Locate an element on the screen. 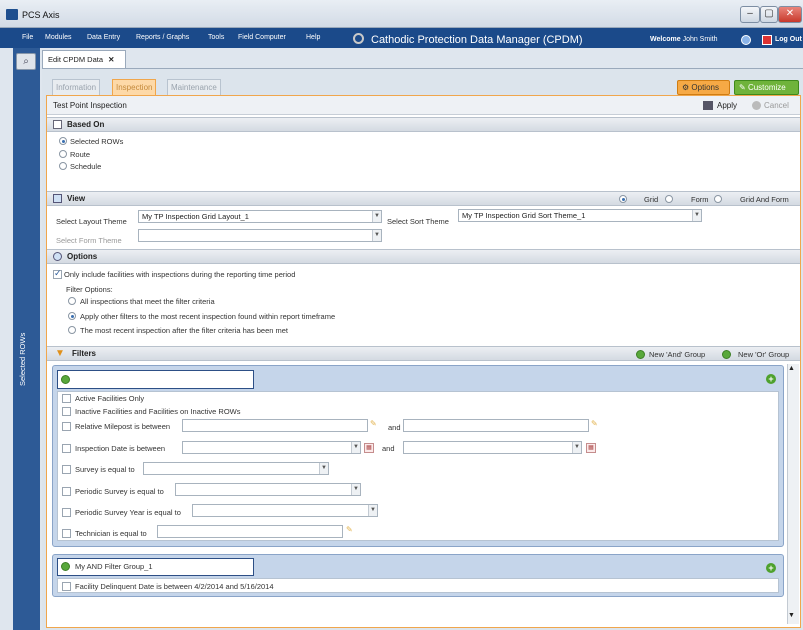  tab-maintenance: Maintenance is located at coordinates (194, 87).